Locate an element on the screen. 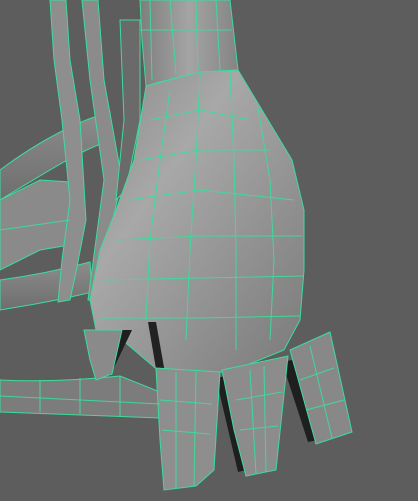  left-loop-lower is located at coordinates (46, 286).